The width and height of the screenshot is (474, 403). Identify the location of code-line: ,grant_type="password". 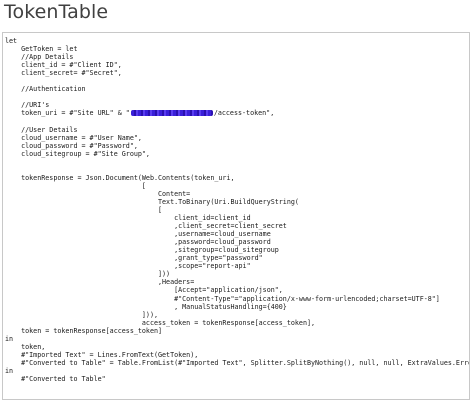
(134, 258).